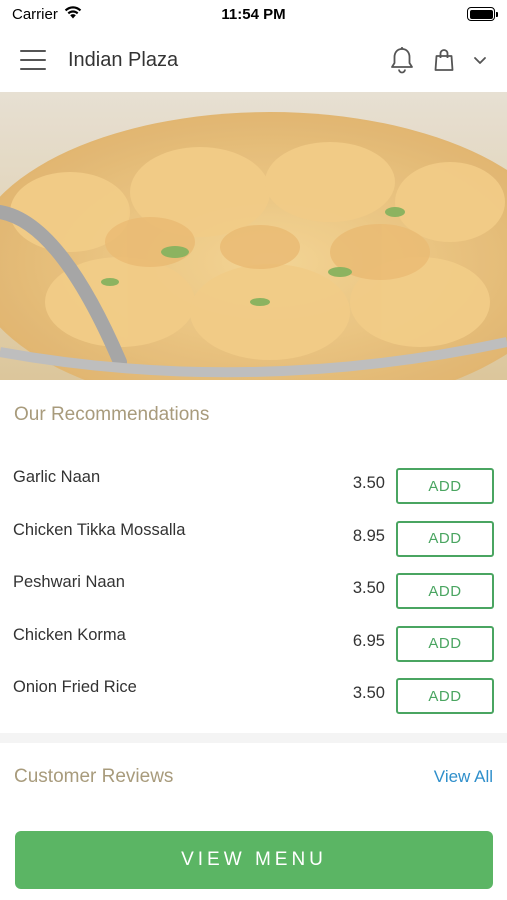 The height and width of the screenshot is (900, 507). What do you see at coordinates (253, 738) in the screenshot?
I see `section-divider` at bounding box center [253, 738].